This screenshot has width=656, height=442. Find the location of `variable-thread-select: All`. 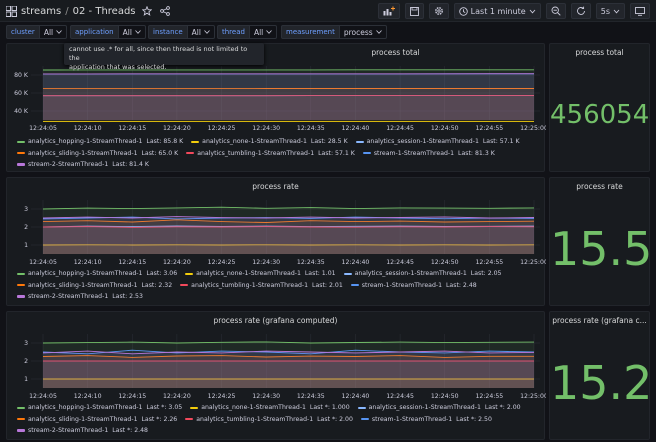

variable-thread-select: All is located at coordinates (263, 32).